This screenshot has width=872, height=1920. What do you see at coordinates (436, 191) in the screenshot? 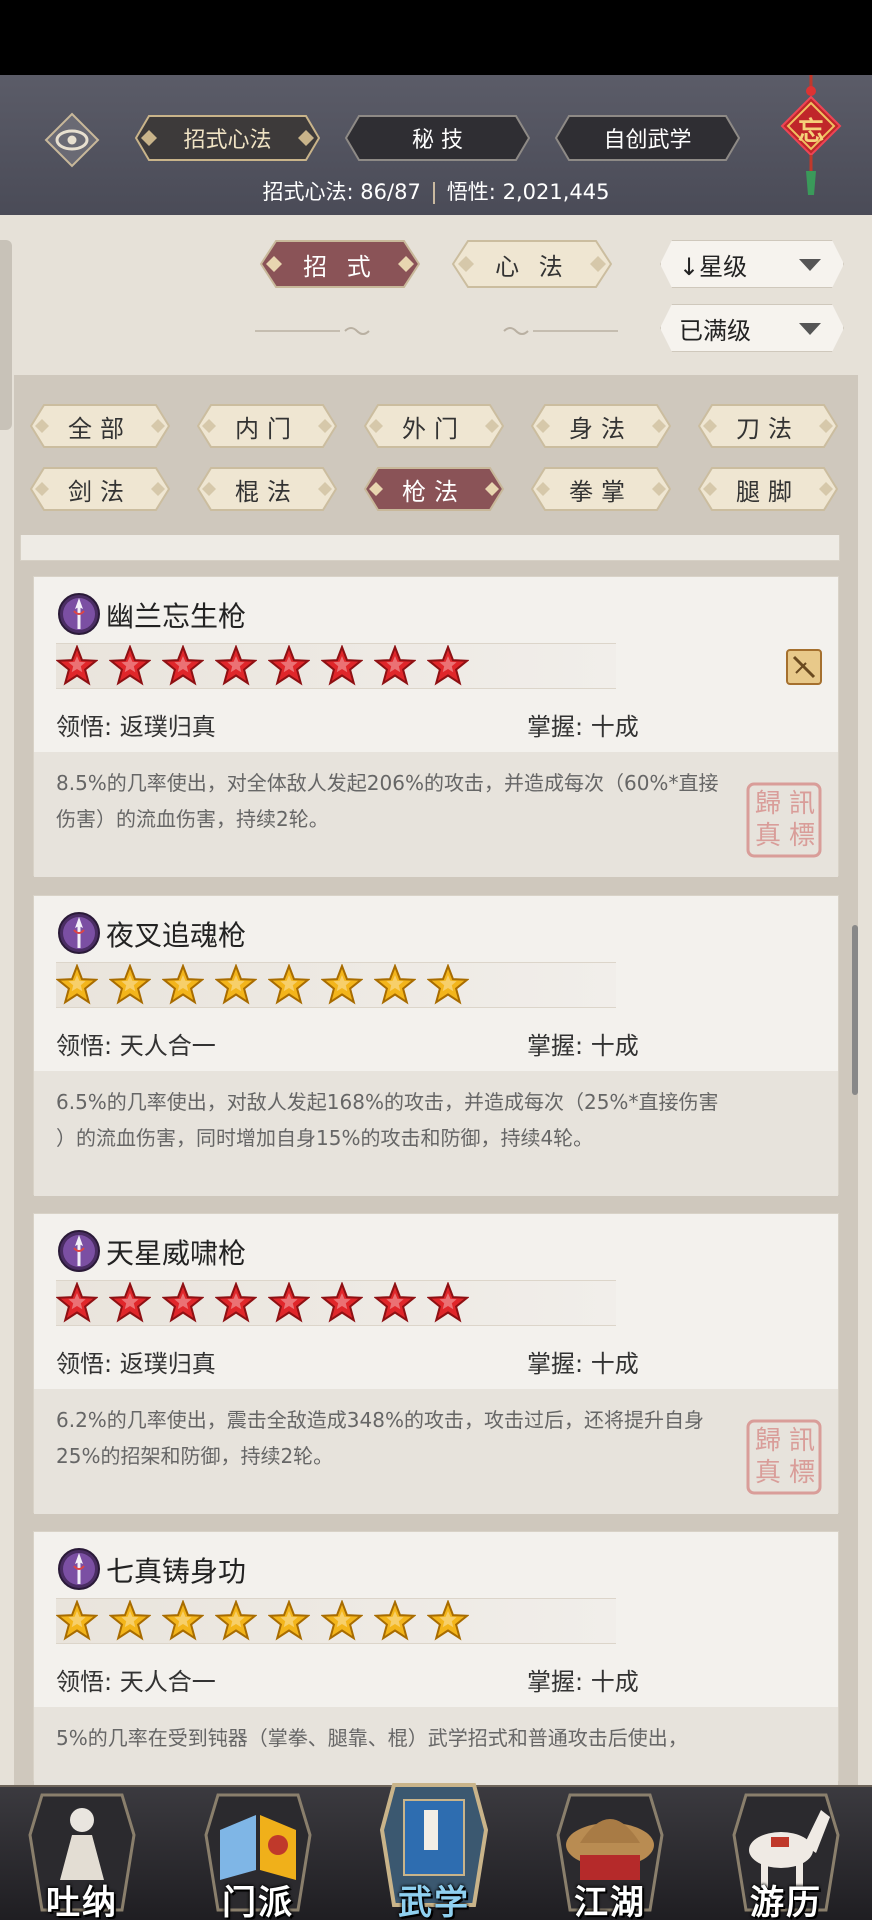
I see `stats-line: 招式心法: 86/87 悟性: 2,021,445` at bounding box center [436, 191].